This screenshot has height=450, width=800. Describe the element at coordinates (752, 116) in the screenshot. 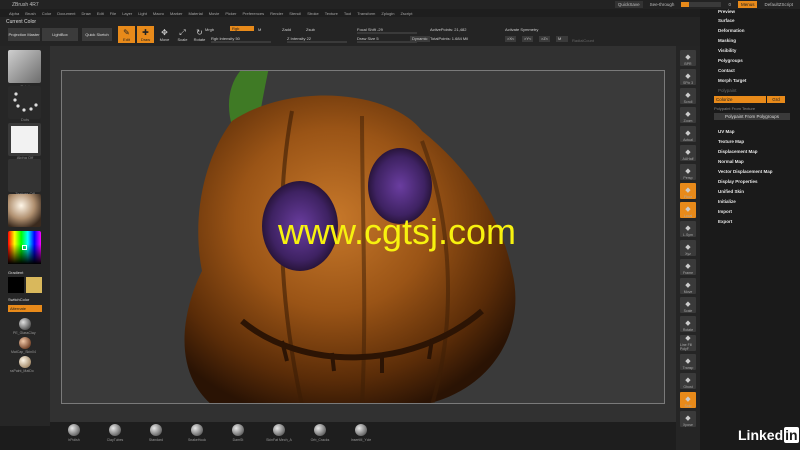

I see `polypaint-from-polygroups-button: Polypaint From Polygroups` at that location.